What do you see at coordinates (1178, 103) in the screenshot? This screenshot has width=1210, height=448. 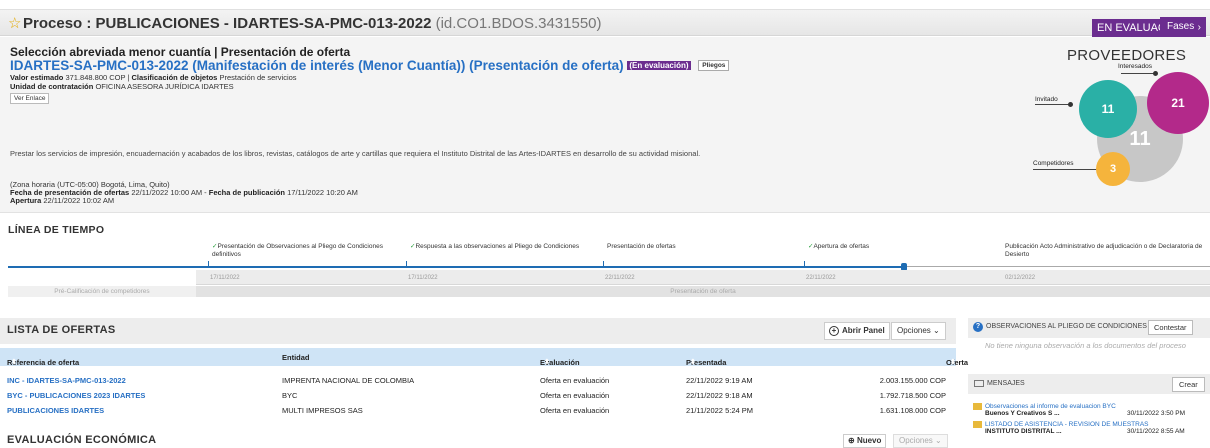 I see `interesados-bubble: 21` at bounding box center [1178, 103].